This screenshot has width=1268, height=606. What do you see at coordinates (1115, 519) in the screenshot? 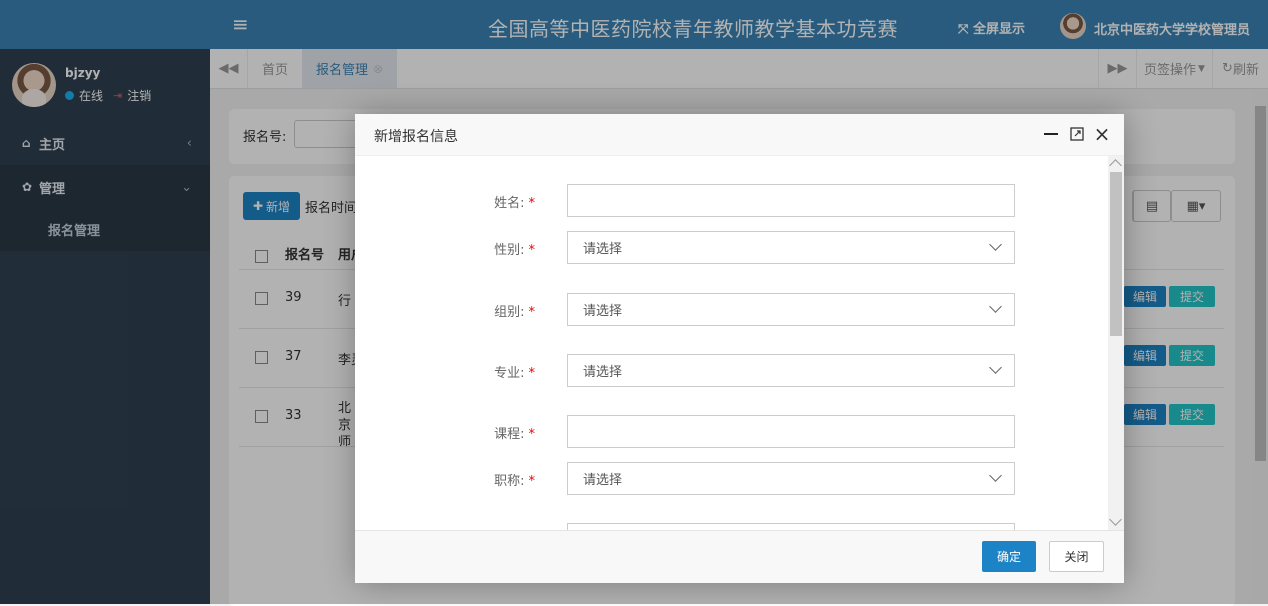
I see `scroll-down-icon` at bounding box center [1115, 519].